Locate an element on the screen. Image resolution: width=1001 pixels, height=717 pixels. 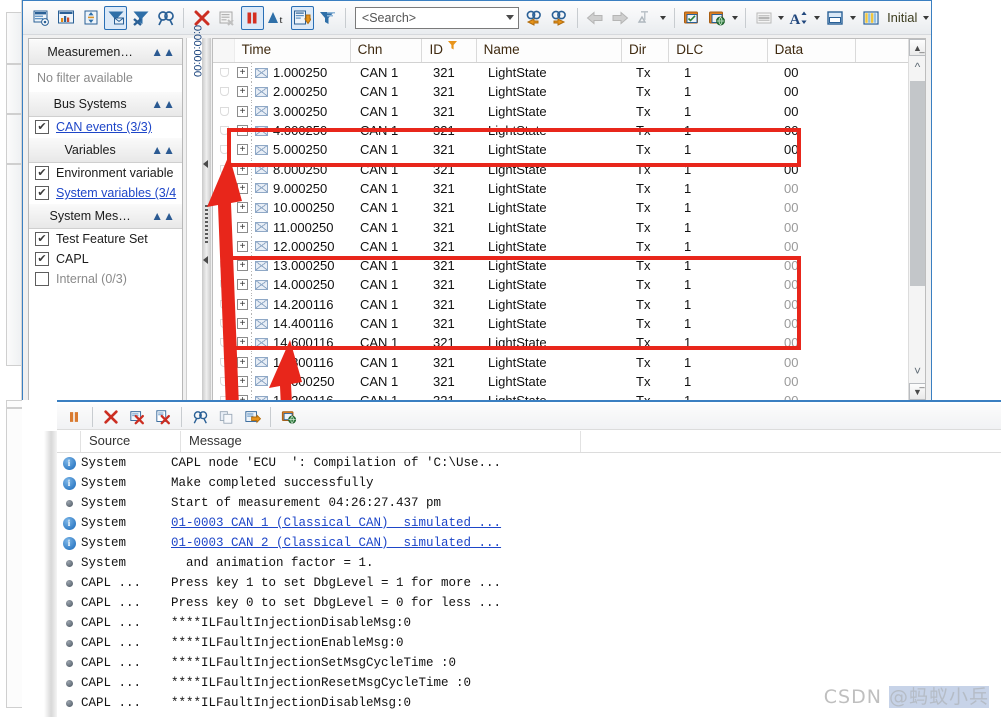
log-row: i System Make completed successfully is located at coordinates (529, 483).